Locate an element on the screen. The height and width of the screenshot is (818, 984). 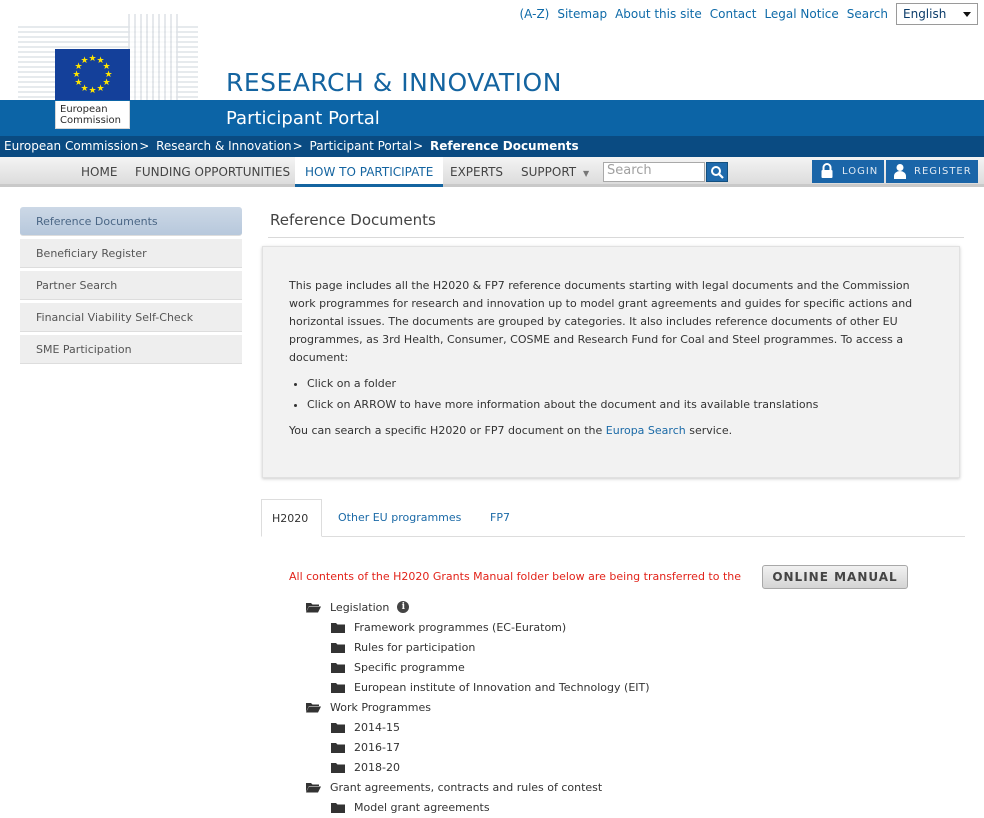
programme-tabs: H2020 Other EU programmes FP7 is located at coordinates (613, 518).